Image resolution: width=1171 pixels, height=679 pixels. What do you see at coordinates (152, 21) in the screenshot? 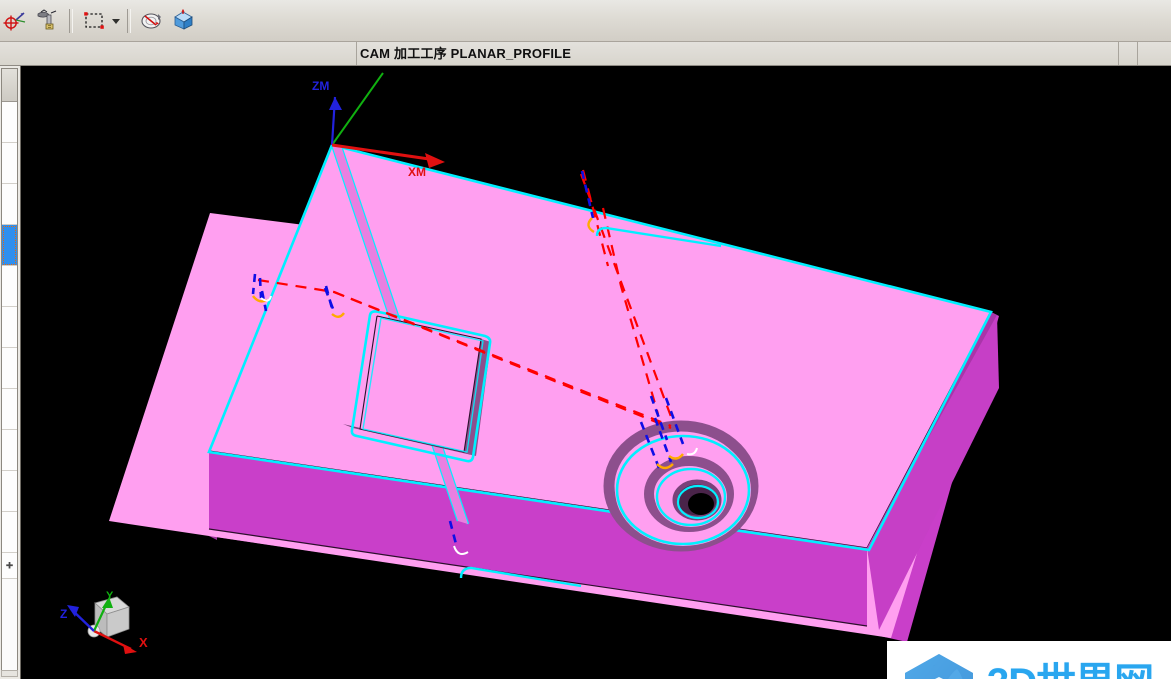
I see `render-style-icon` at bounding box center [152, 21].